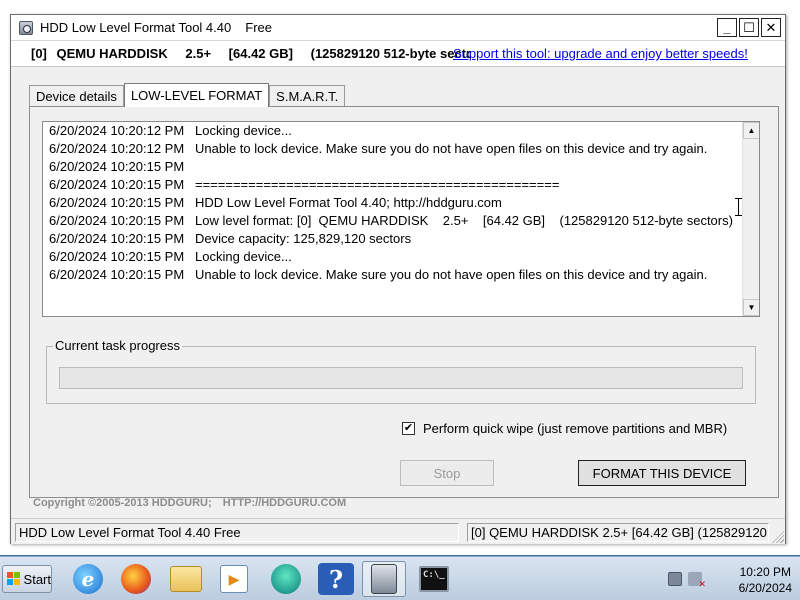  I want to click on status-app: HDD Low Level Format Tool 4.40 Free, so click(237, 532).